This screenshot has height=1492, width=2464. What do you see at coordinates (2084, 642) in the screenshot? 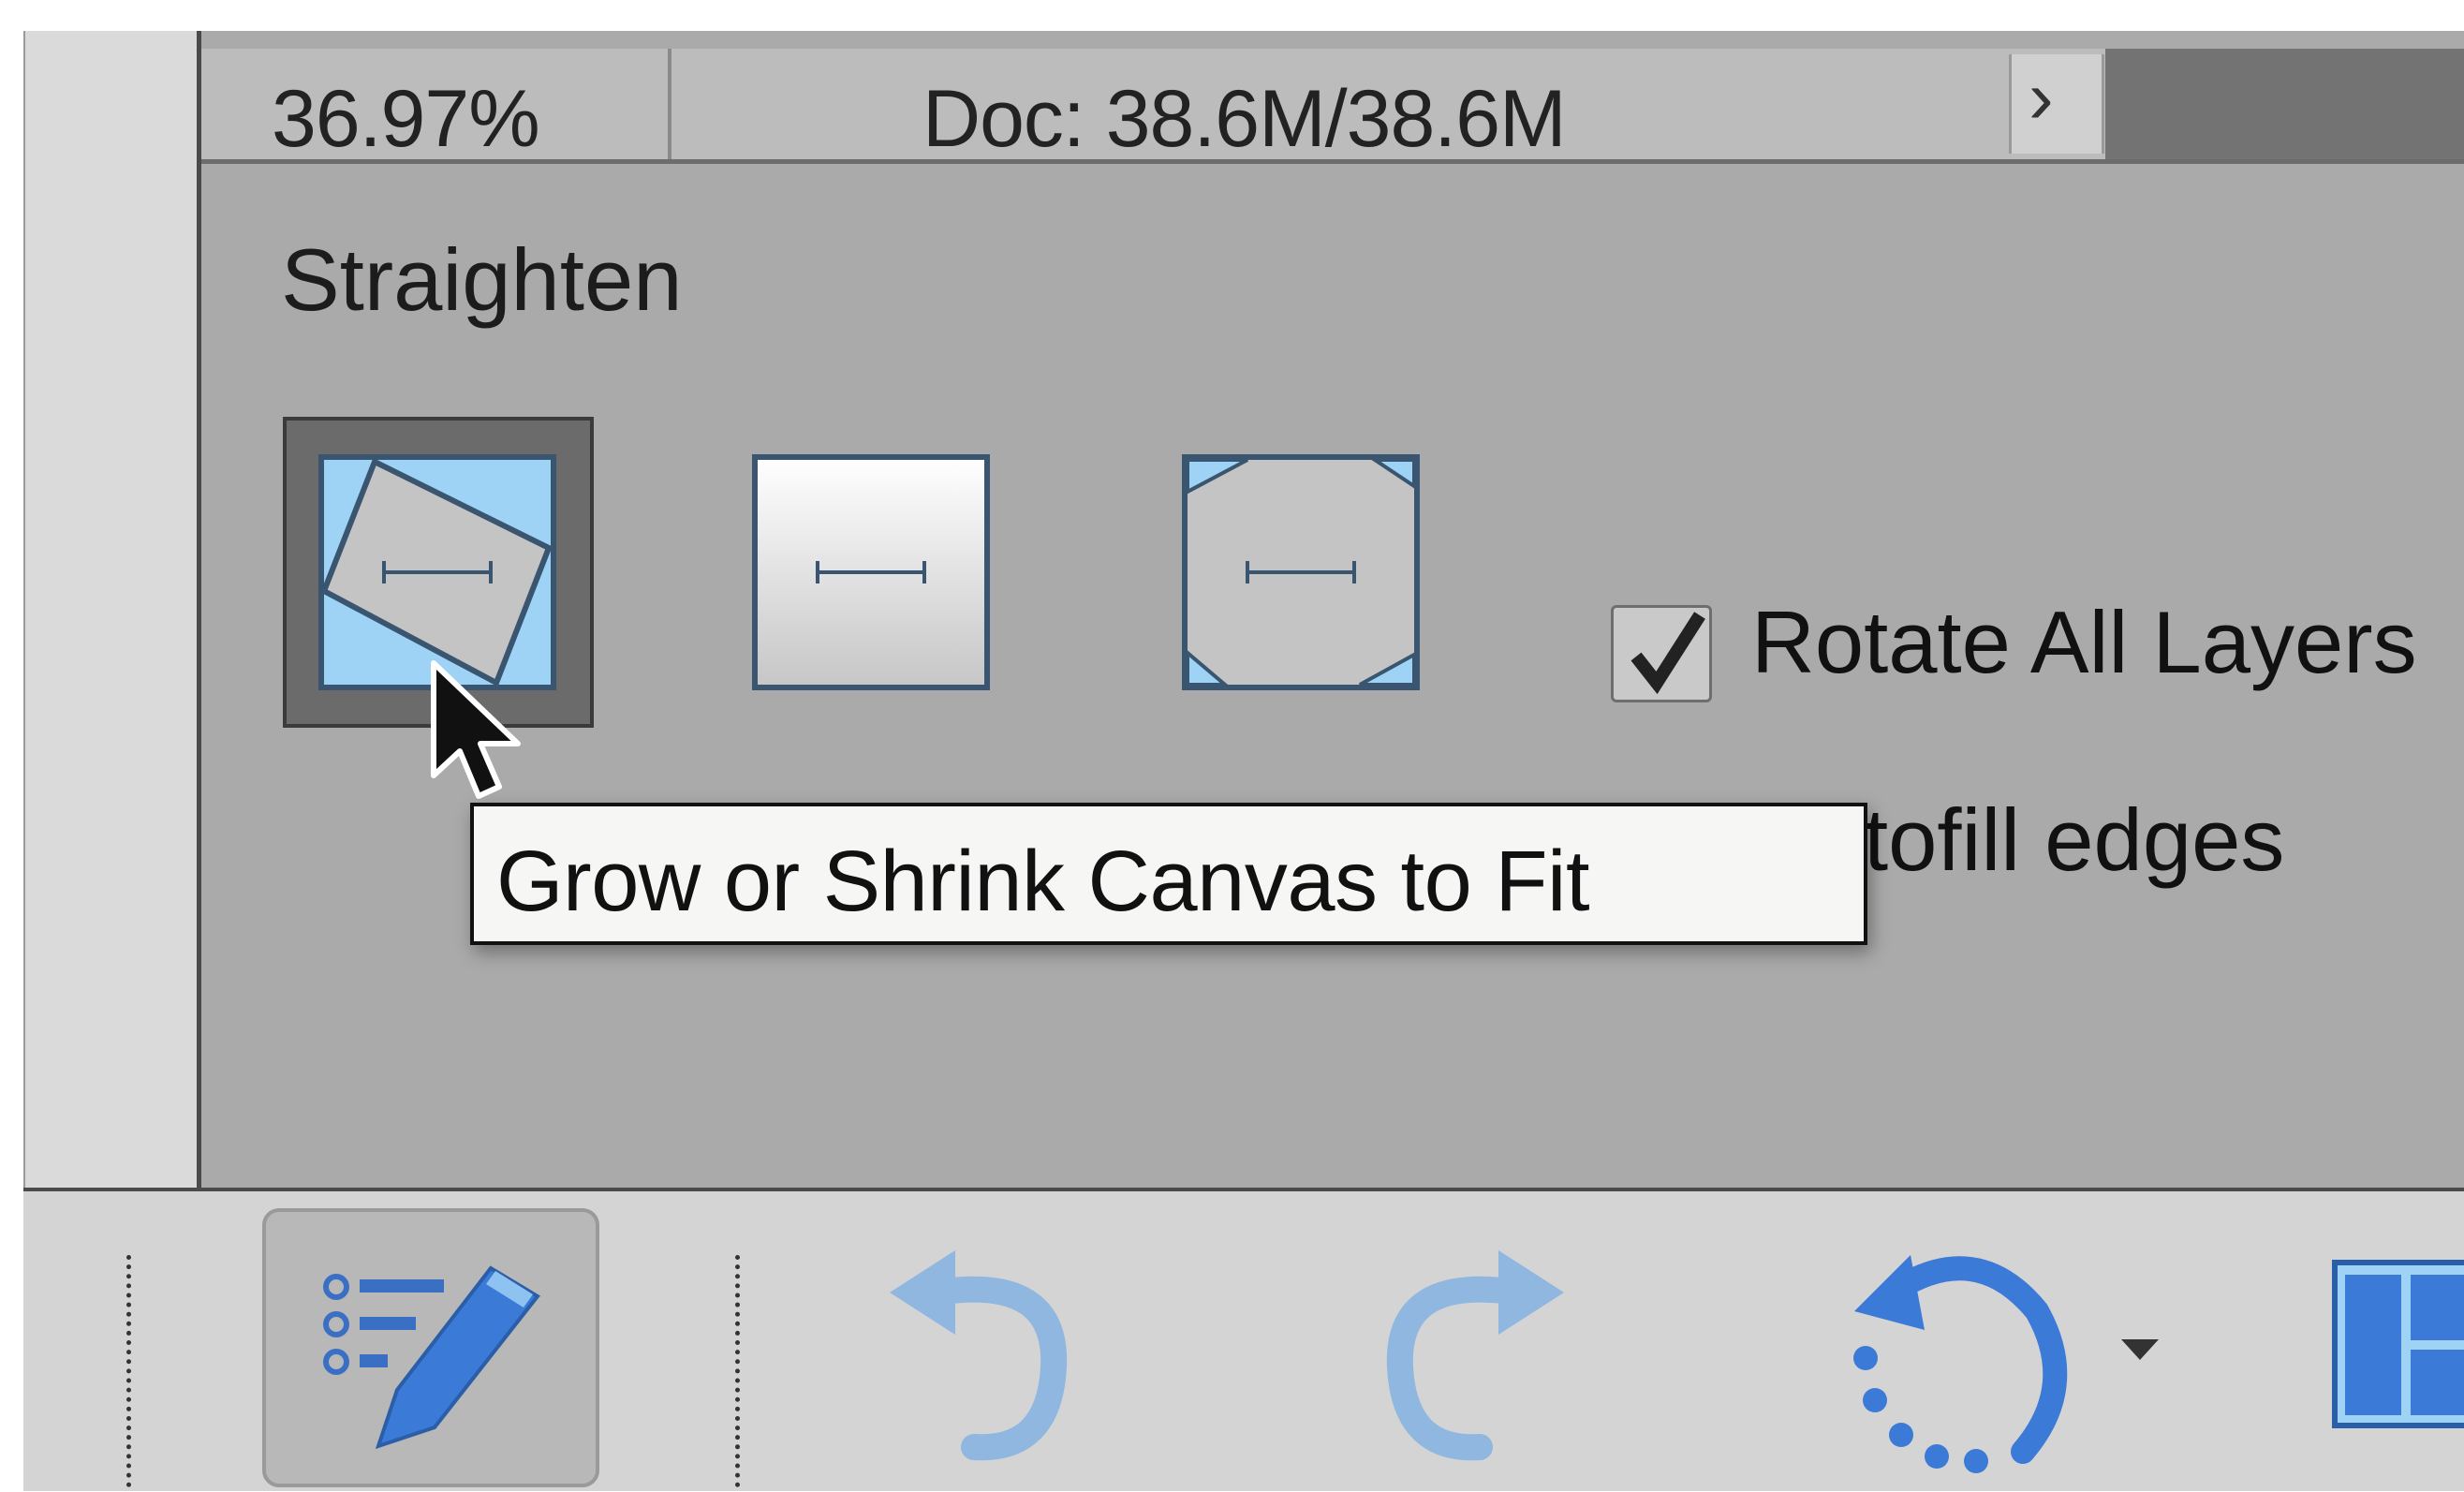
I see `rotate-all-layers-label: Rotate All Layers` at bounding box center [2084, 642].